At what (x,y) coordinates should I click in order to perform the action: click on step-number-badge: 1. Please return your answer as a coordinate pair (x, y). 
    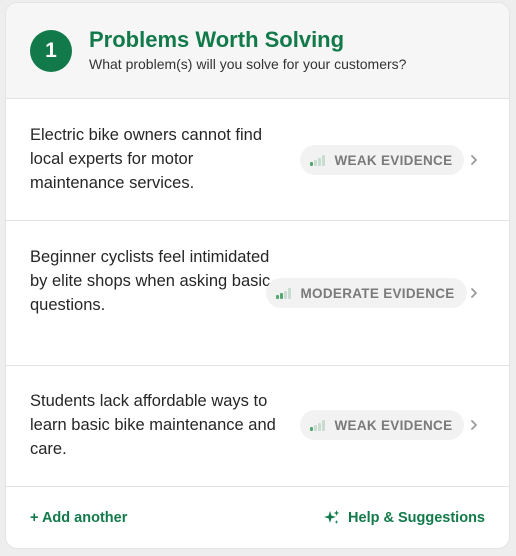
    Looking at the image, I should click on (51, 51).